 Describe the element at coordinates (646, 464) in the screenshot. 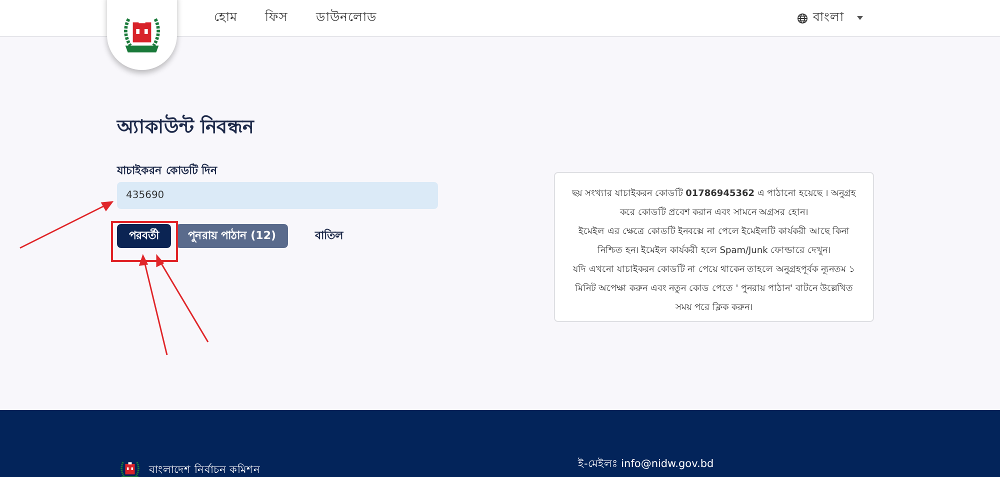

I see `footer-email: ই-মেইলঃ info@nidw.gov.bd` at that location.